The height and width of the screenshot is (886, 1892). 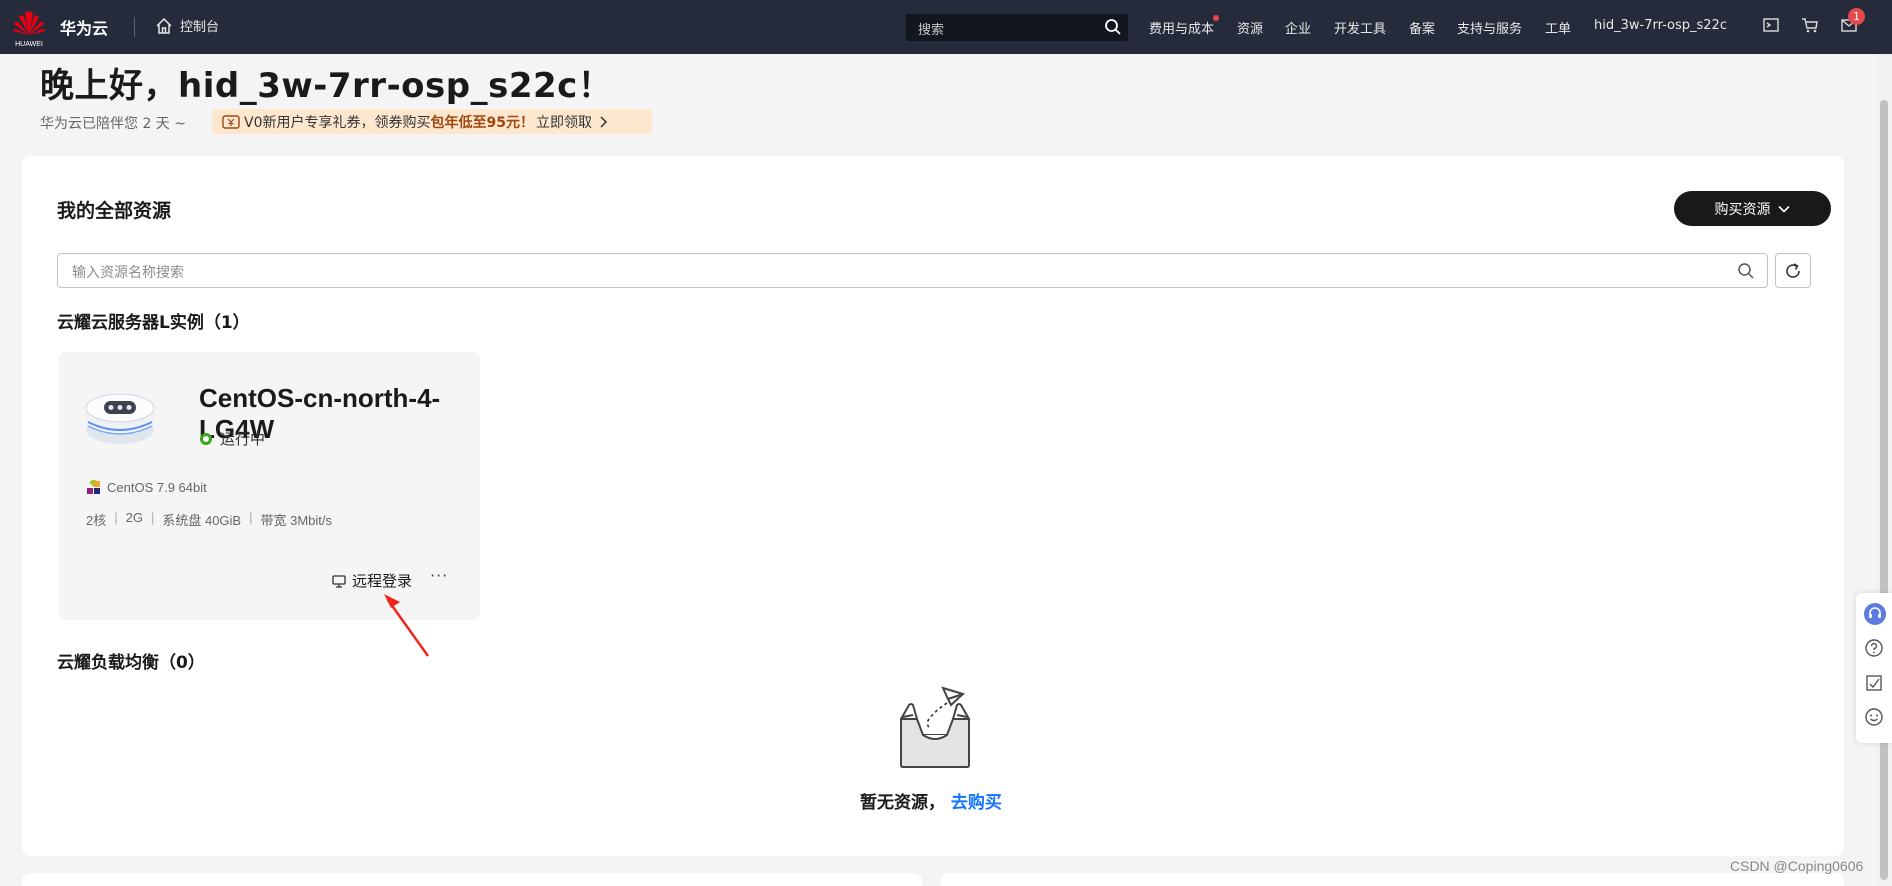 I want to click on refresh-button, so click(x=1793, y=270).